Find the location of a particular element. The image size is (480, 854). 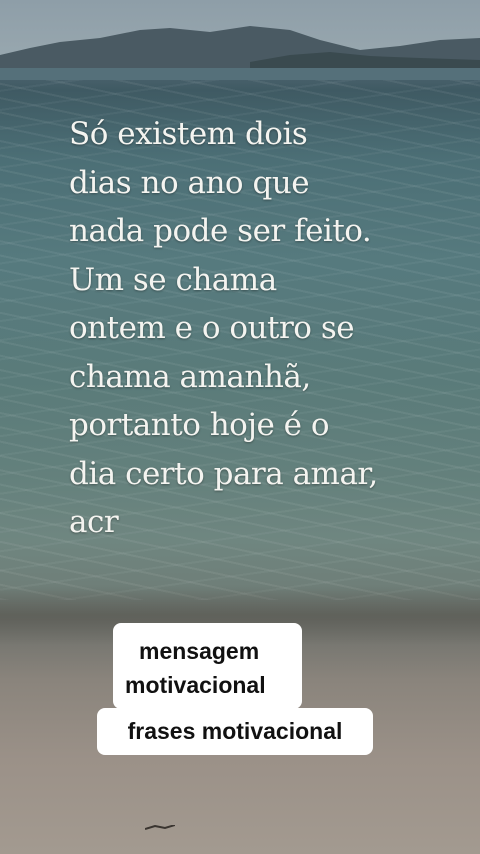

tag-mensagem-motivacional: mensagem motivacional is located at coordinates (207, 666).